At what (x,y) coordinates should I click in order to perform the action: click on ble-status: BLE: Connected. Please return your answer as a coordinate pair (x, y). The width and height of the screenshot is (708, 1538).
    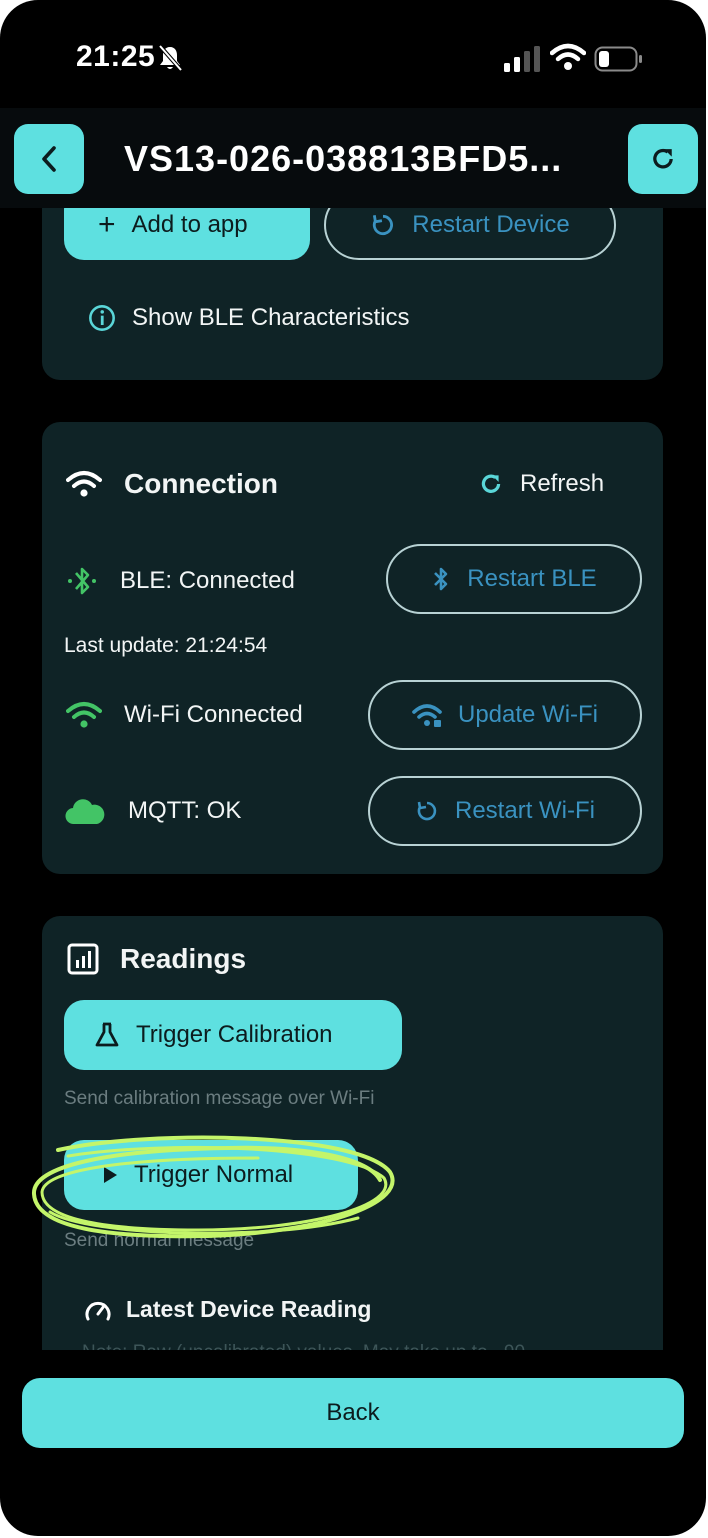
    Looking at the image, I should click on (180, 581).